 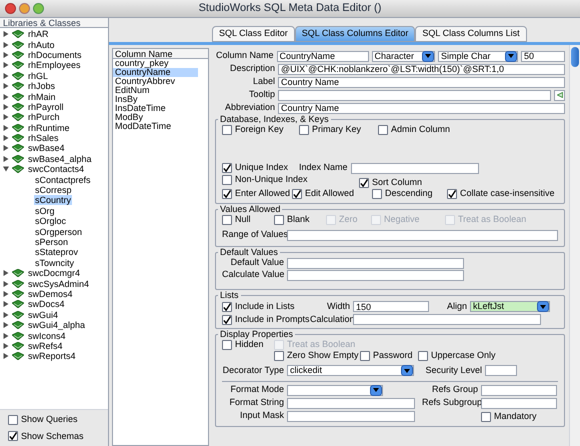 What do you see at coordinates (471, 34) in the screenshot?
I see `tab: SQL Class Columns List` at bounding box center [471, 34].